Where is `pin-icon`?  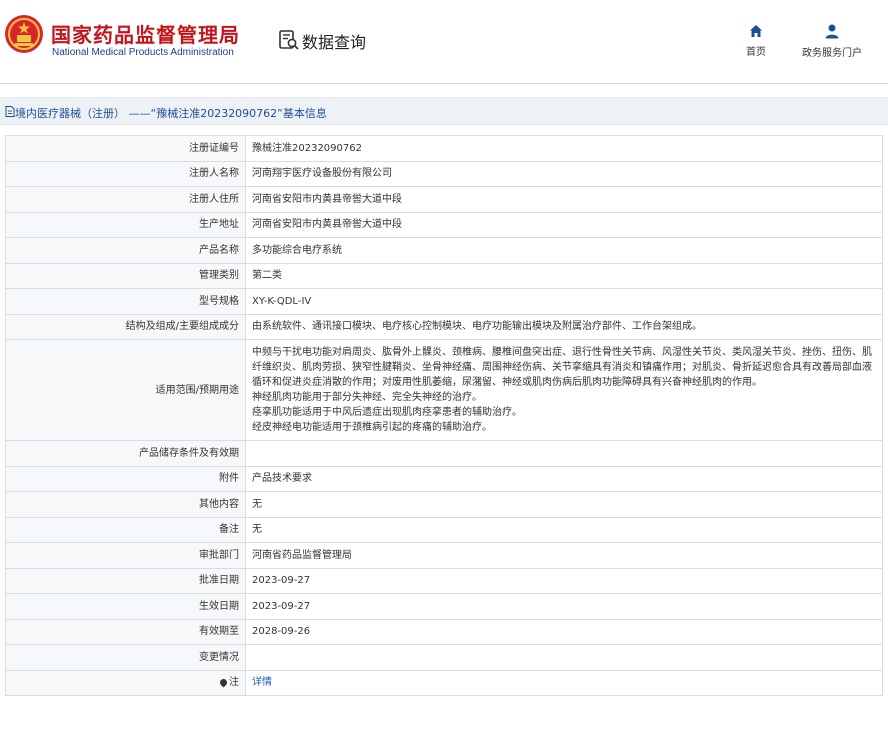
pin-icon is located at coordinates (223, 682).